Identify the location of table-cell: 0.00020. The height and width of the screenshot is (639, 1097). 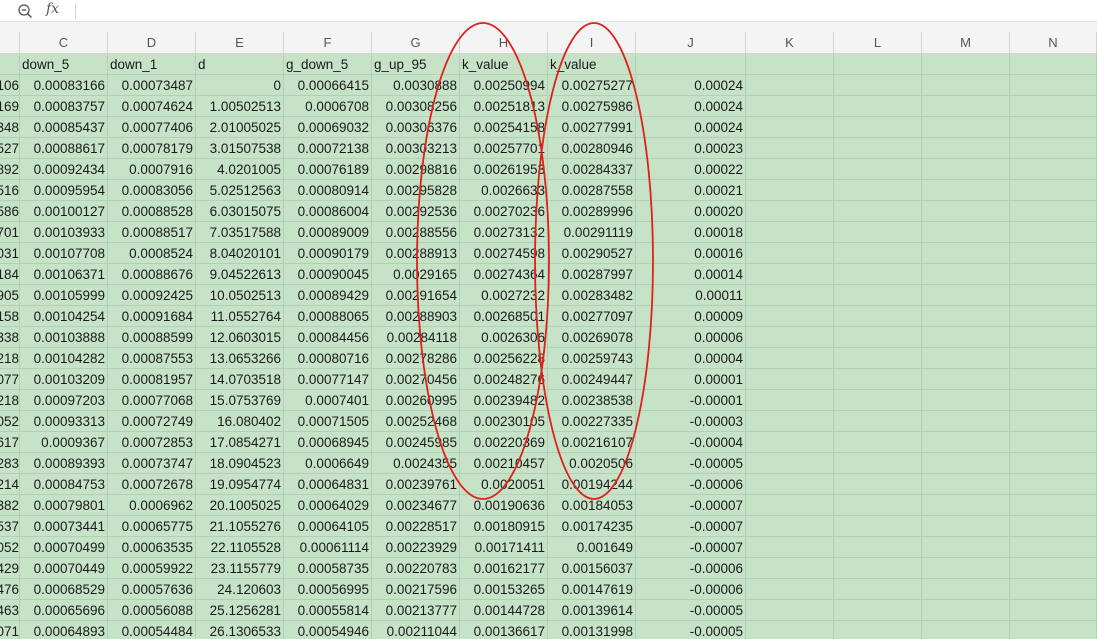
(691, 211).